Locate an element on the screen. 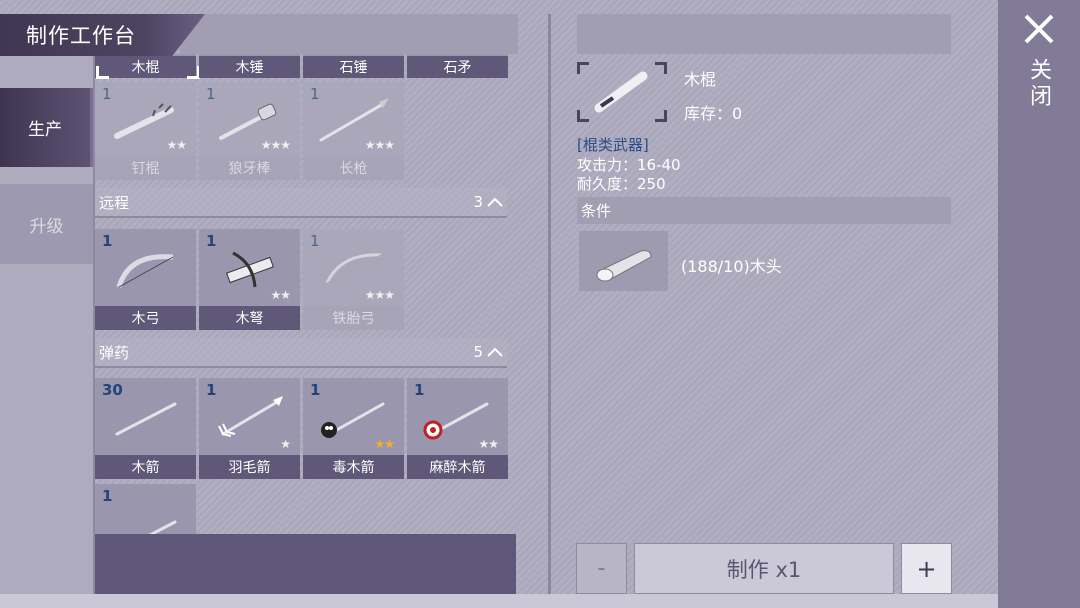  decrease-button: - is located at coordinates (601, 568).